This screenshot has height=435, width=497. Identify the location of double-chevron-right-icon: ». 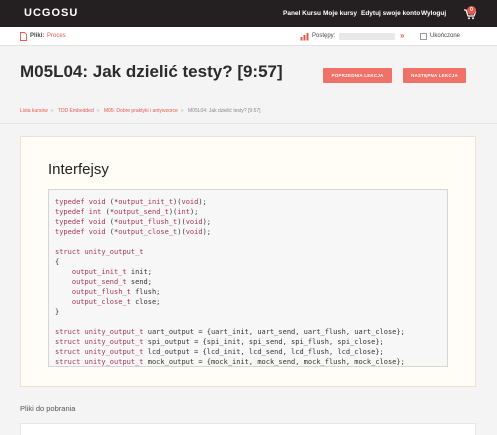
(402, 35).